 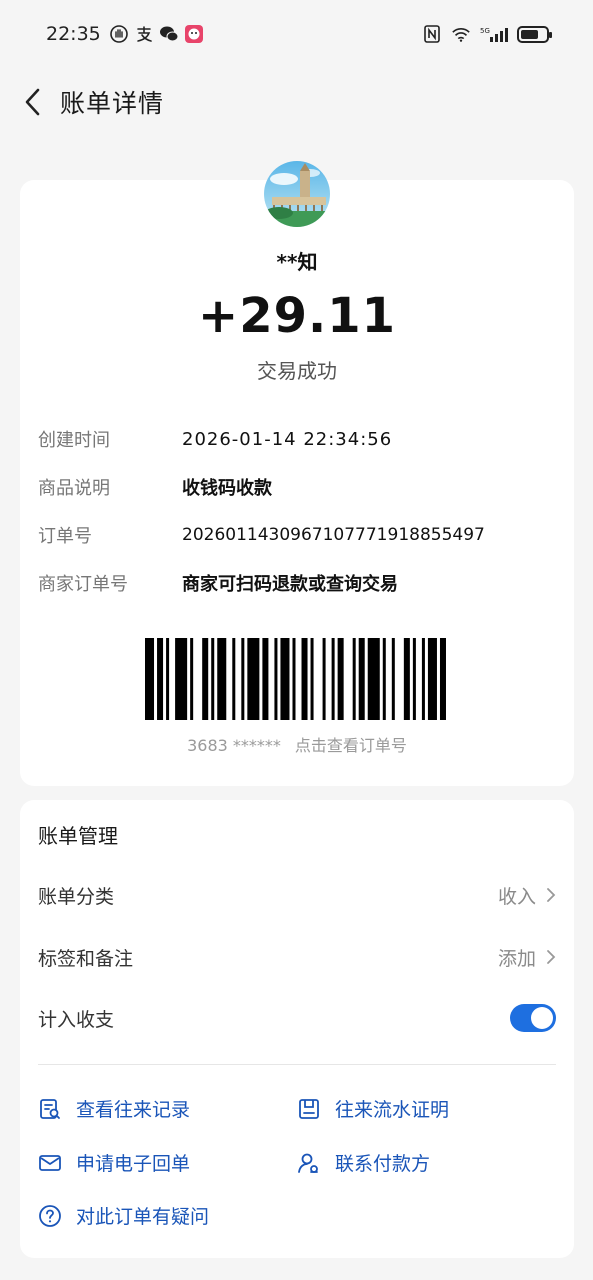 I want to click on product-desc-value: 收钱码收款, so click(x=227, y=488).